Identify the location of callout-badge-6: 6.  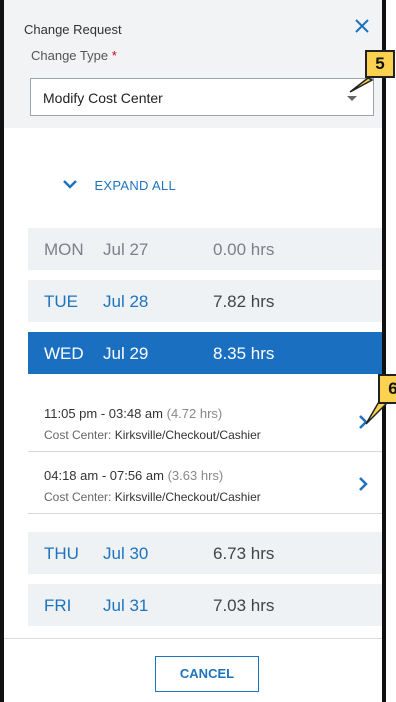
(387, 389).